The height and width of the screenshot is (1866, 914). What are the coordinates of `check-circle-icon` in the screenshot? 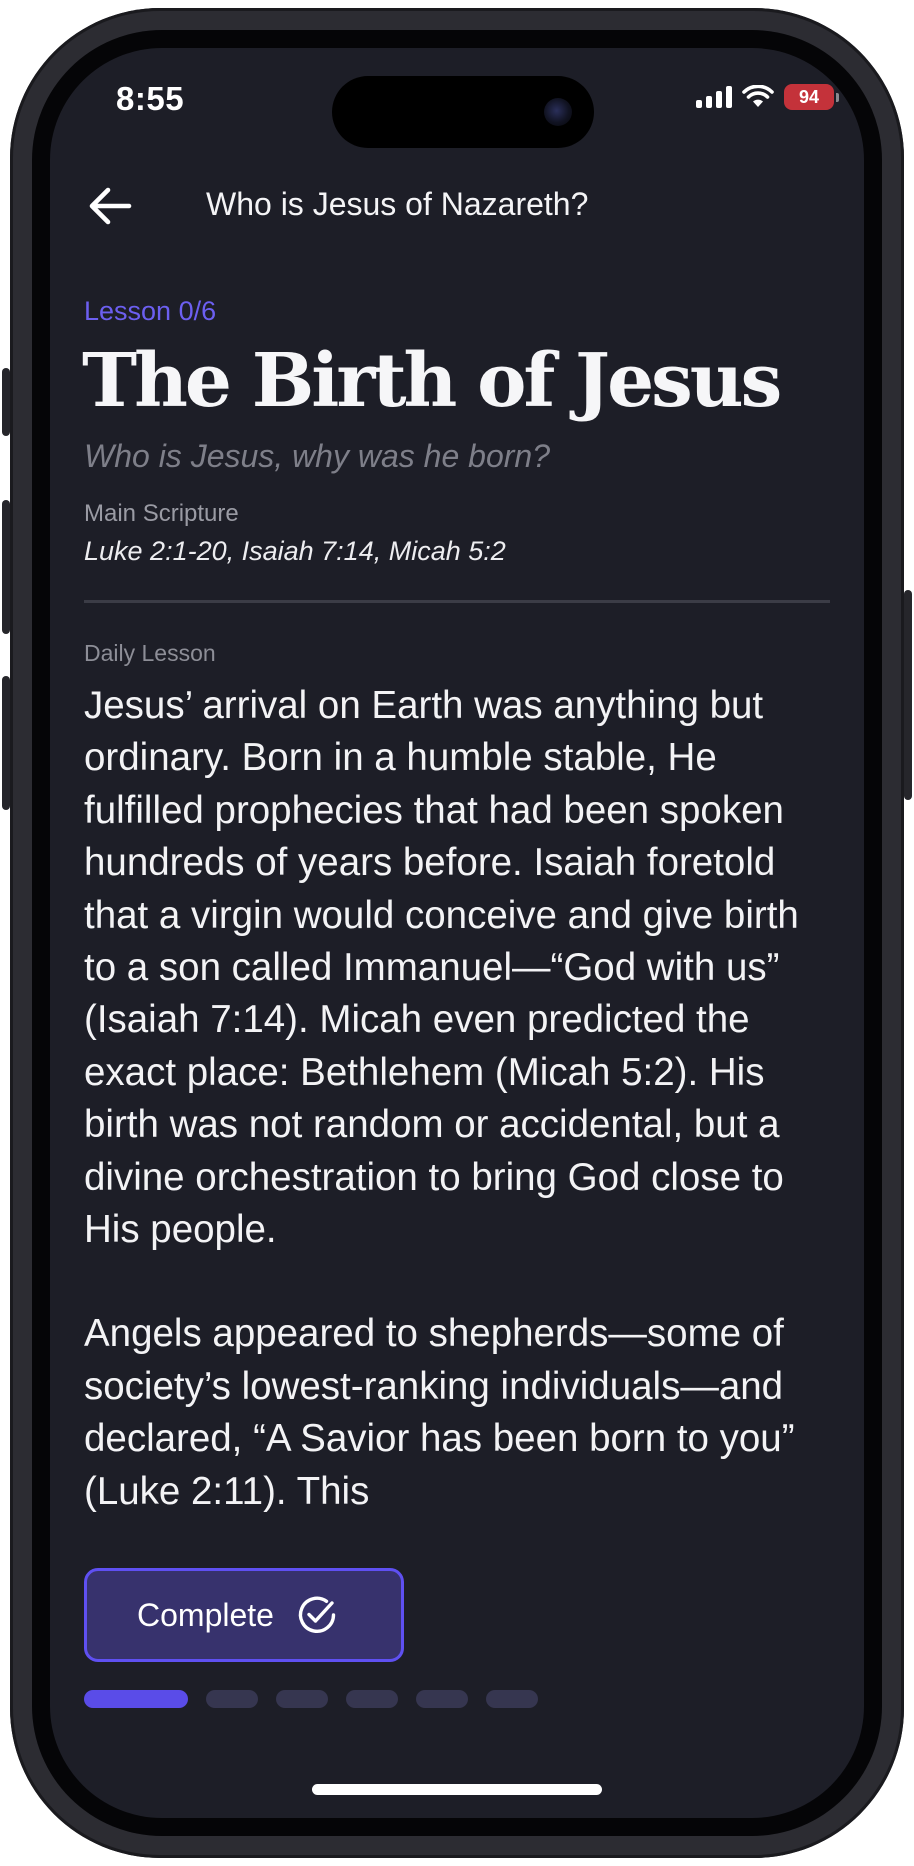 It's located at (317, 1615).